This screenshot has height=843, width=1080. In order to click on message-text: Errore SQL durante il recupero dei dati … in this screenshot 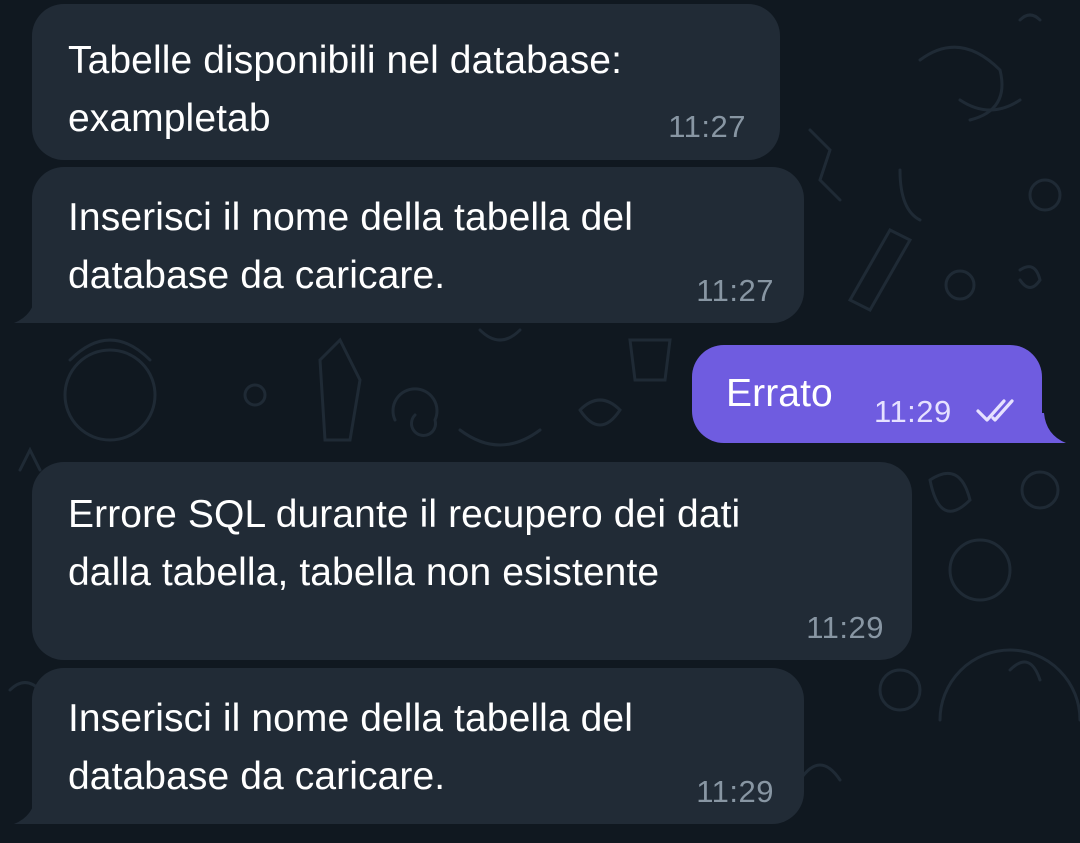, I will do `click(404, 543)`.